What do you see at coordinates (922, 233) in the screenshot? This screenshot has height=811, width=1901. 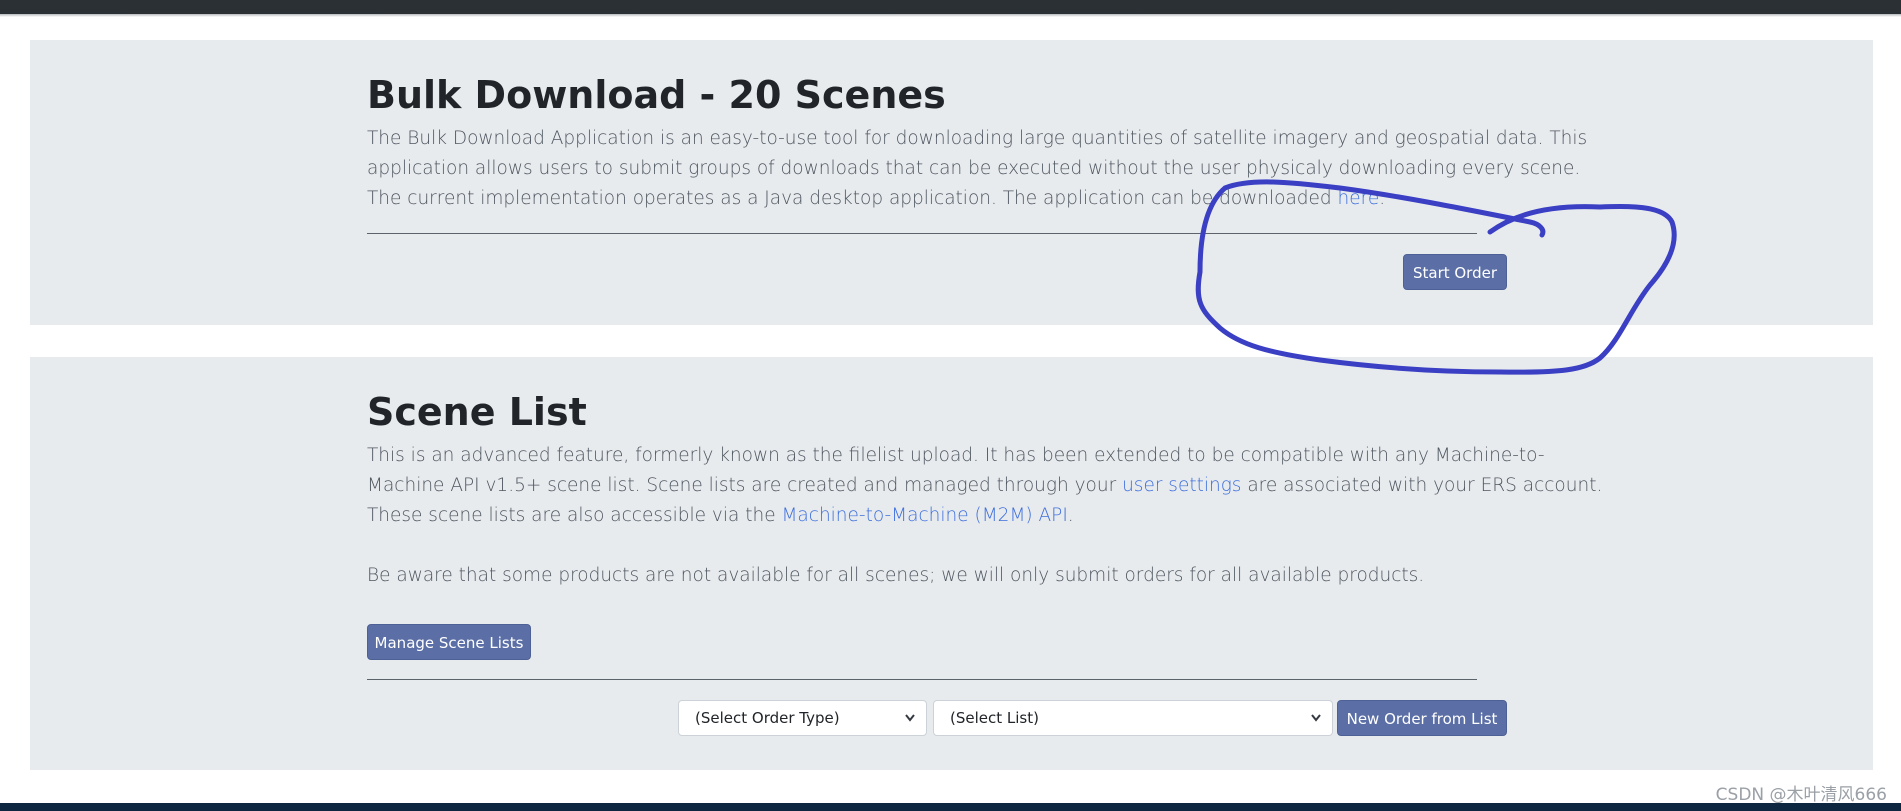 I see `bulk-divider` at bounding box center [922, 233].